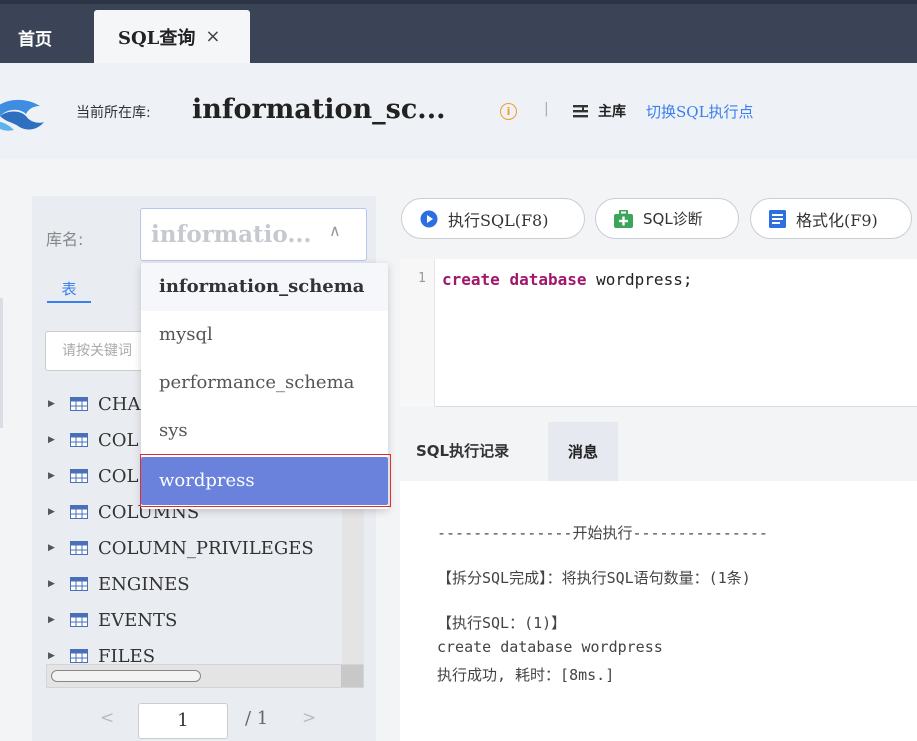 The image size is (917, 741). Describe the element at coordinates (212, 36) in the screenshot. I see `close-icon: ×` at that location.